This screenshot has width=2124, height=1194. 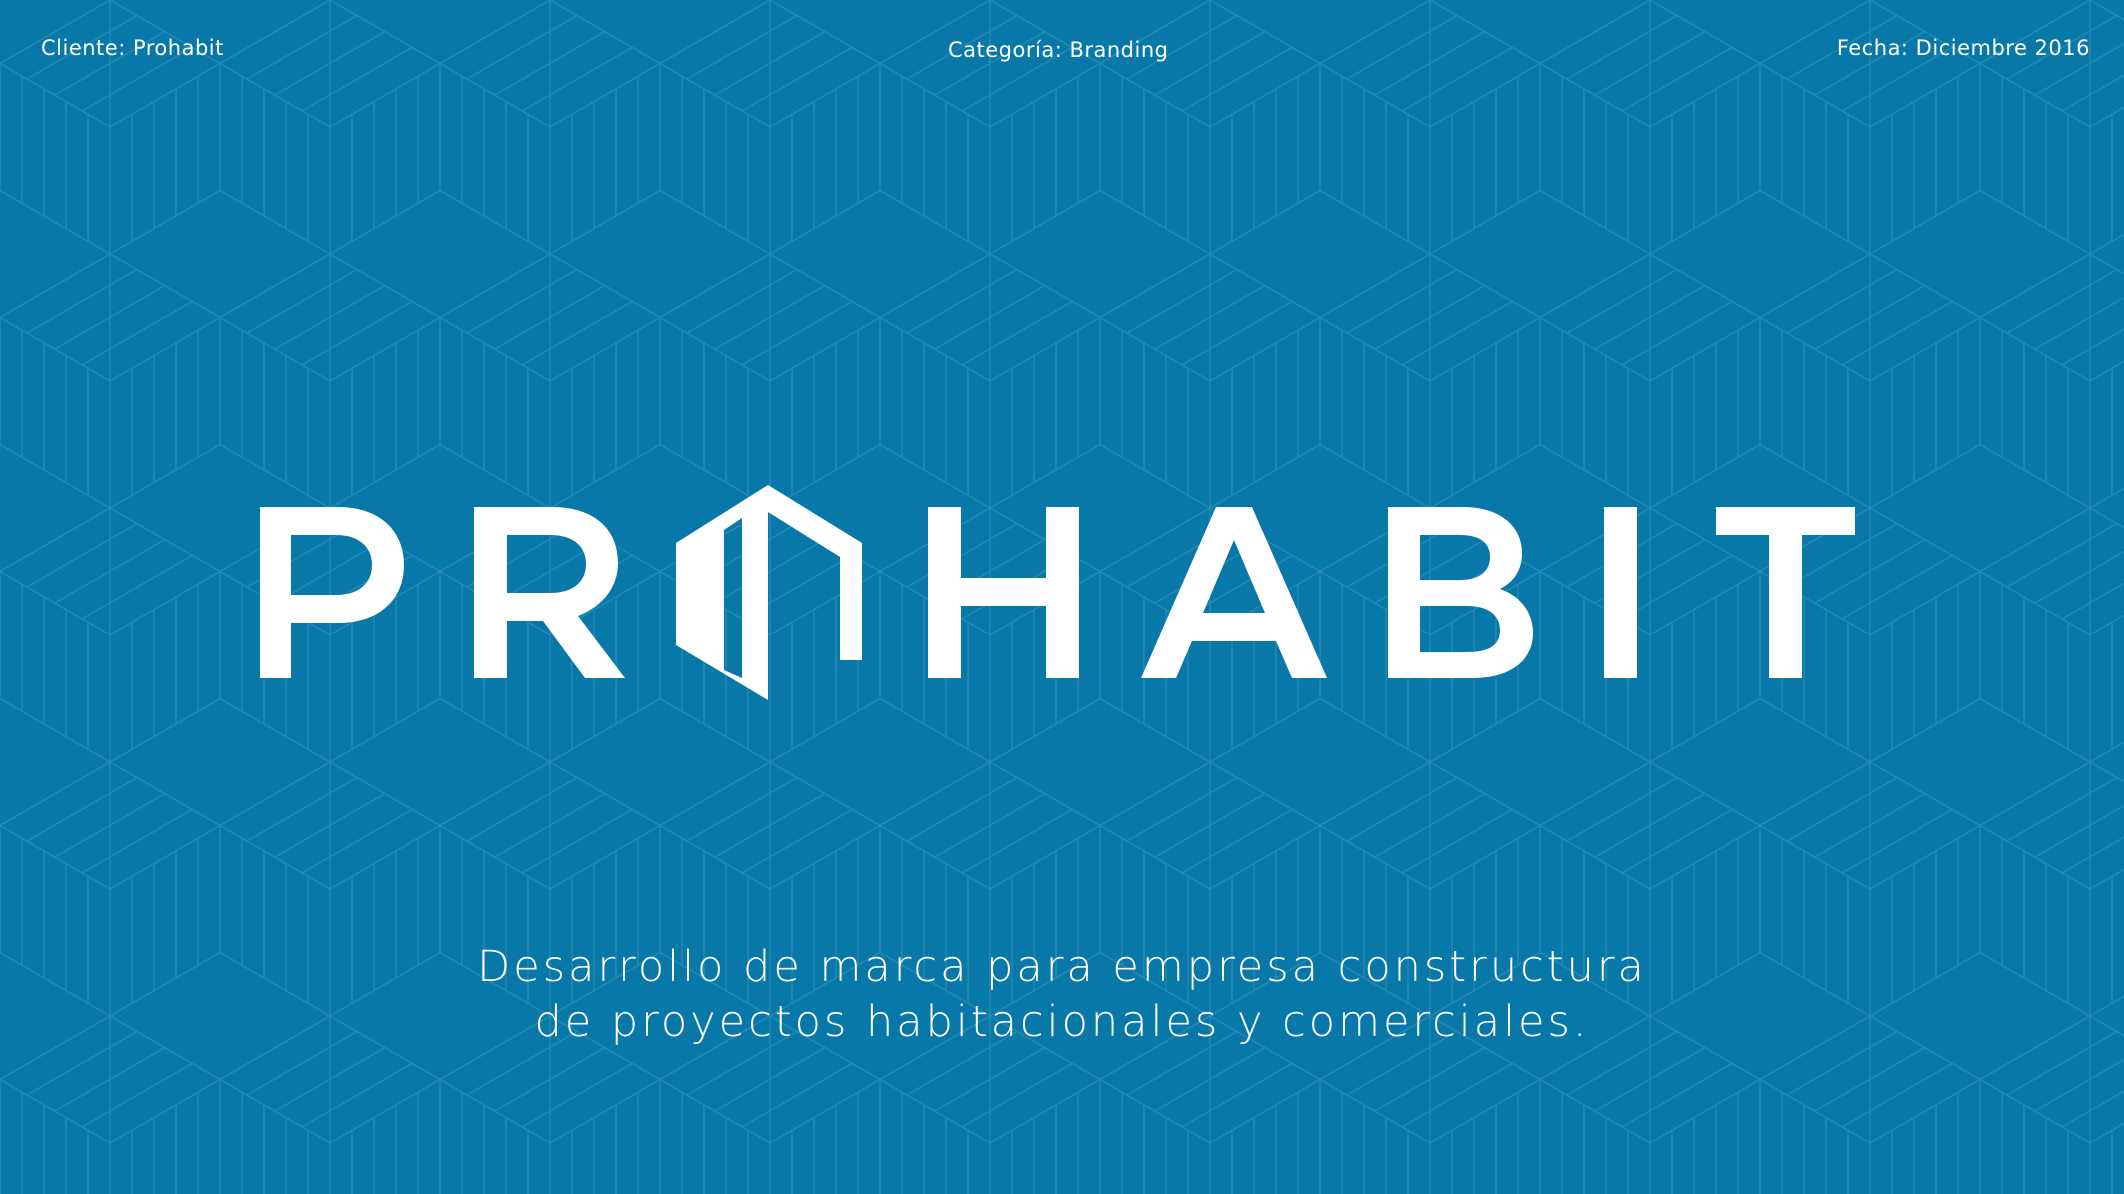 What do you see at coordinates (1234, 592) in the screenshot?
I see `logo-letter-a` at bounding box center [1234, 592].